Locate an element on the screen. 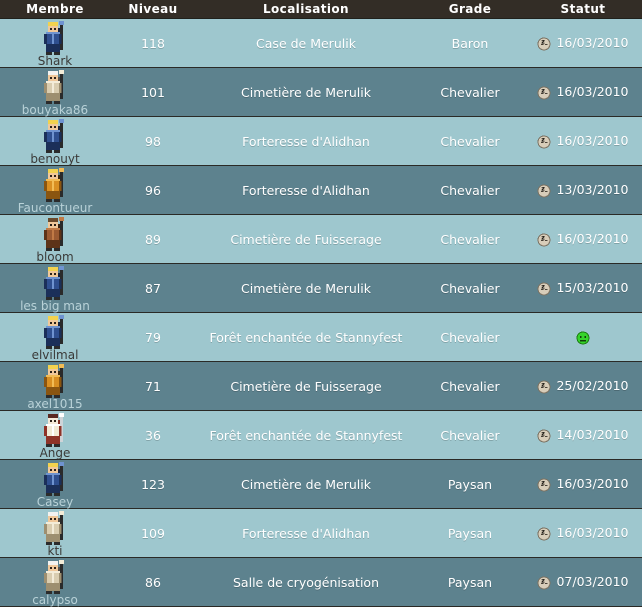 The height and width of the screenshot is (607, 642). member-status: z 07/03/2010 is located at coordinates (583, 582).